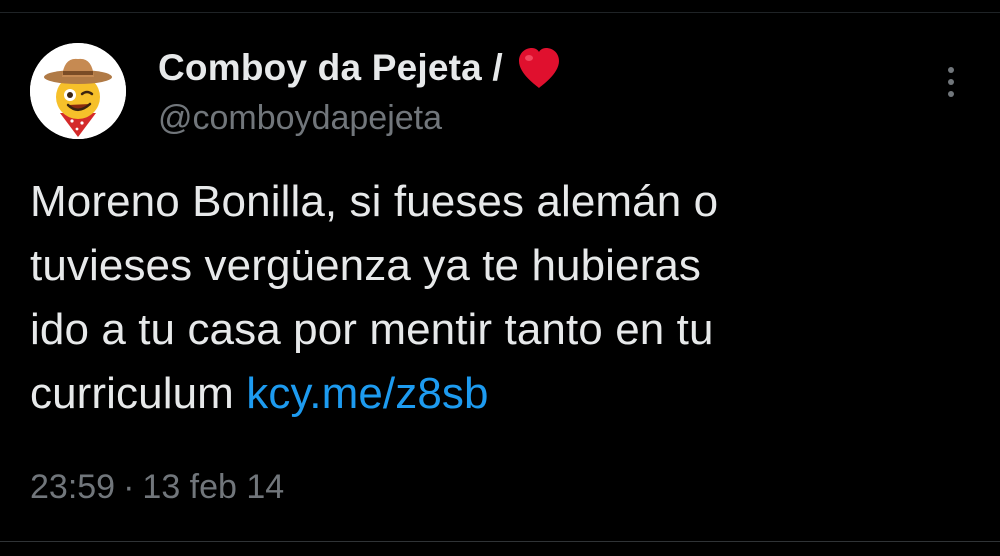 This screenshot has width=1000, height=556. I want to click on cowboy-emoji-avatar-icon, so click(78, 91).